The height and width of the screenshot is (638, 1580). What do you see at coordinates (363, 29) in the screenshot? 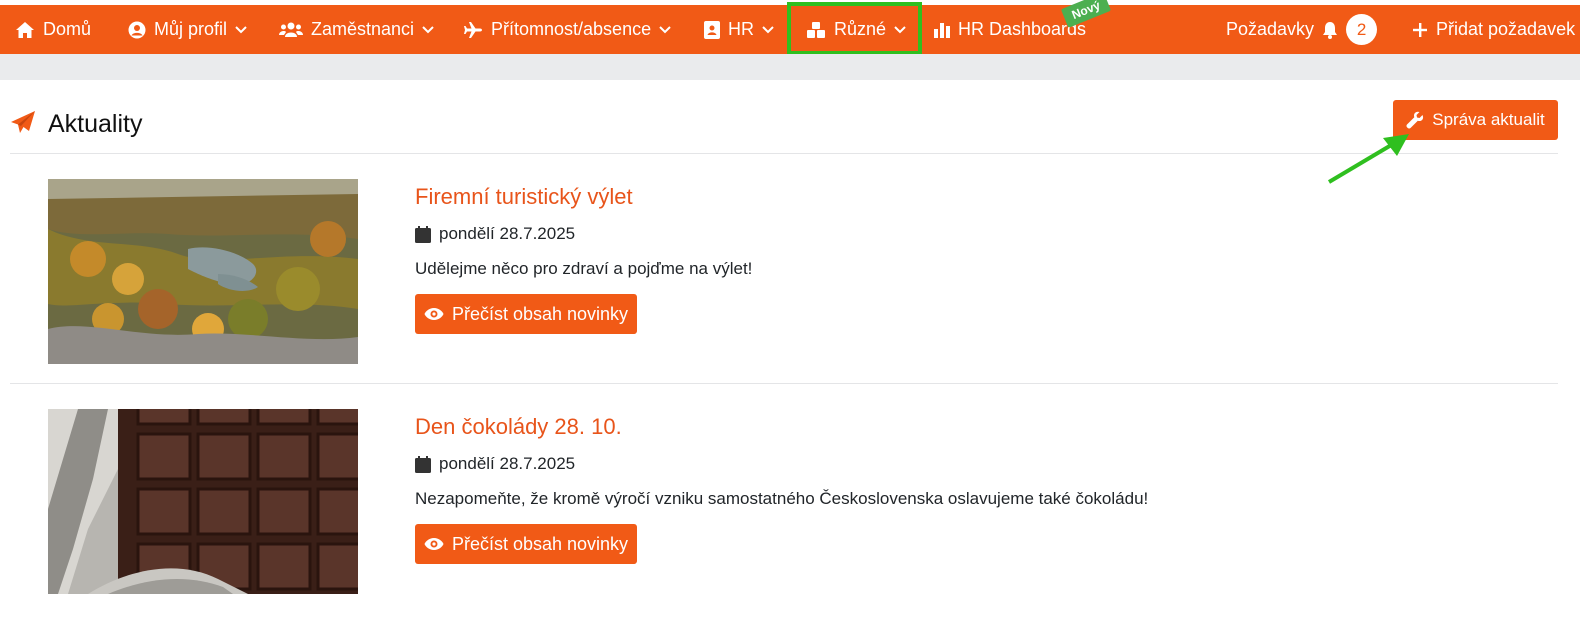
I see `nav-item-label: Zaměstnanci` at bounding box center [363, 29].